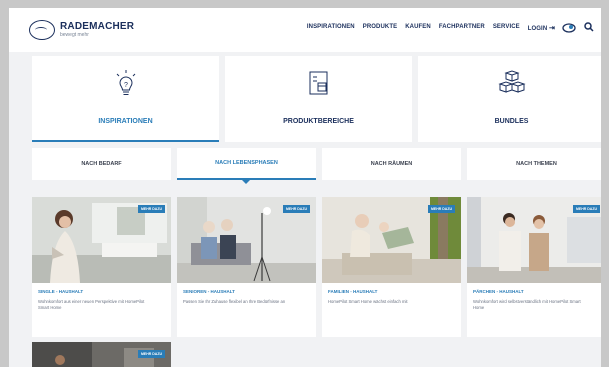 The width and height of the screenshot is (609, 367). What do you see at coordinates (246, 163) in the screenshot?
I see `tab-label: NACH LEBENSPHASEN` at bounding box center [246, 163].